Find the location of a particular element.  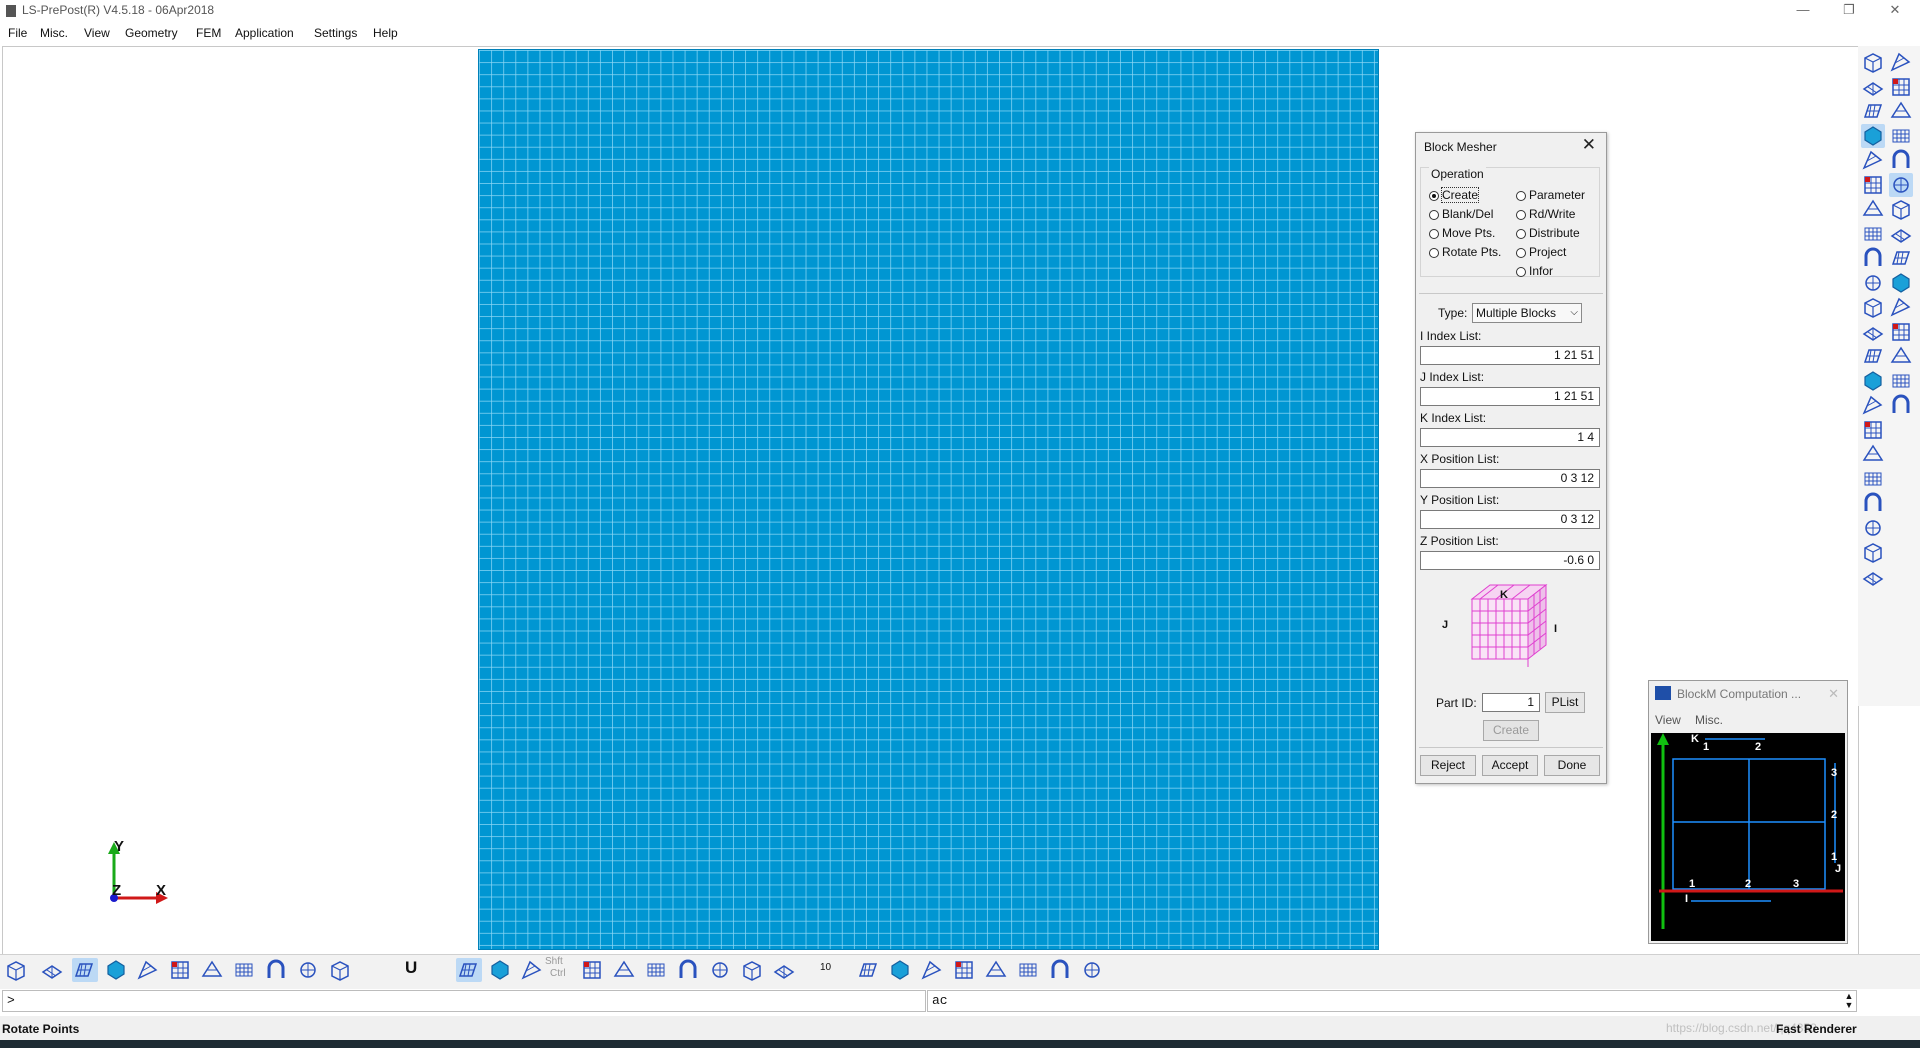

radio-blank-del: Blank/Del is located at coordinates (1461, 214).